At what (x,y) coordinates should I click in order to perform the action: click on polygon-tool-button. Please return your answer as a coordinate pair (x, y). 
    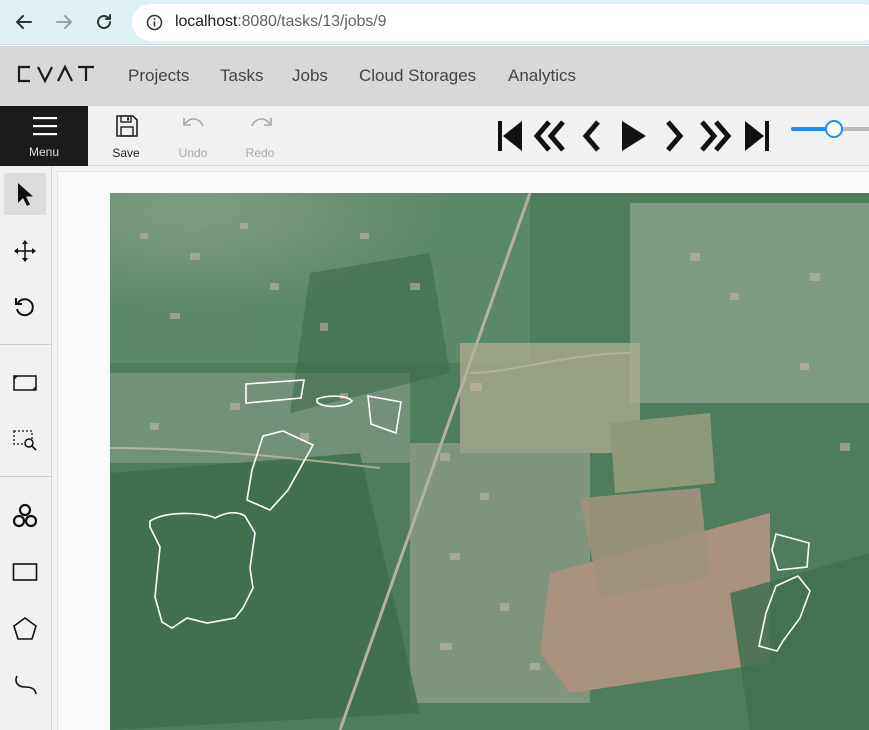
    Looking at the image, I should click on (25, 629).